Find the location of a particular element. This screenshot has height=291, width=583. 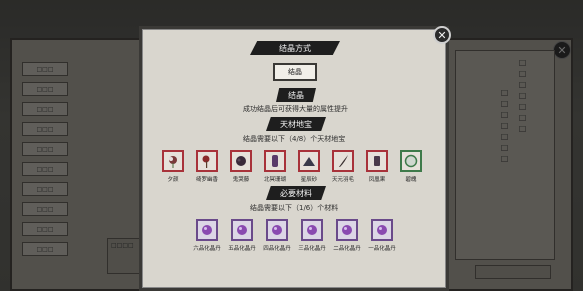

section-header-materials: 必要材料 is located at coordinates (296, 193).